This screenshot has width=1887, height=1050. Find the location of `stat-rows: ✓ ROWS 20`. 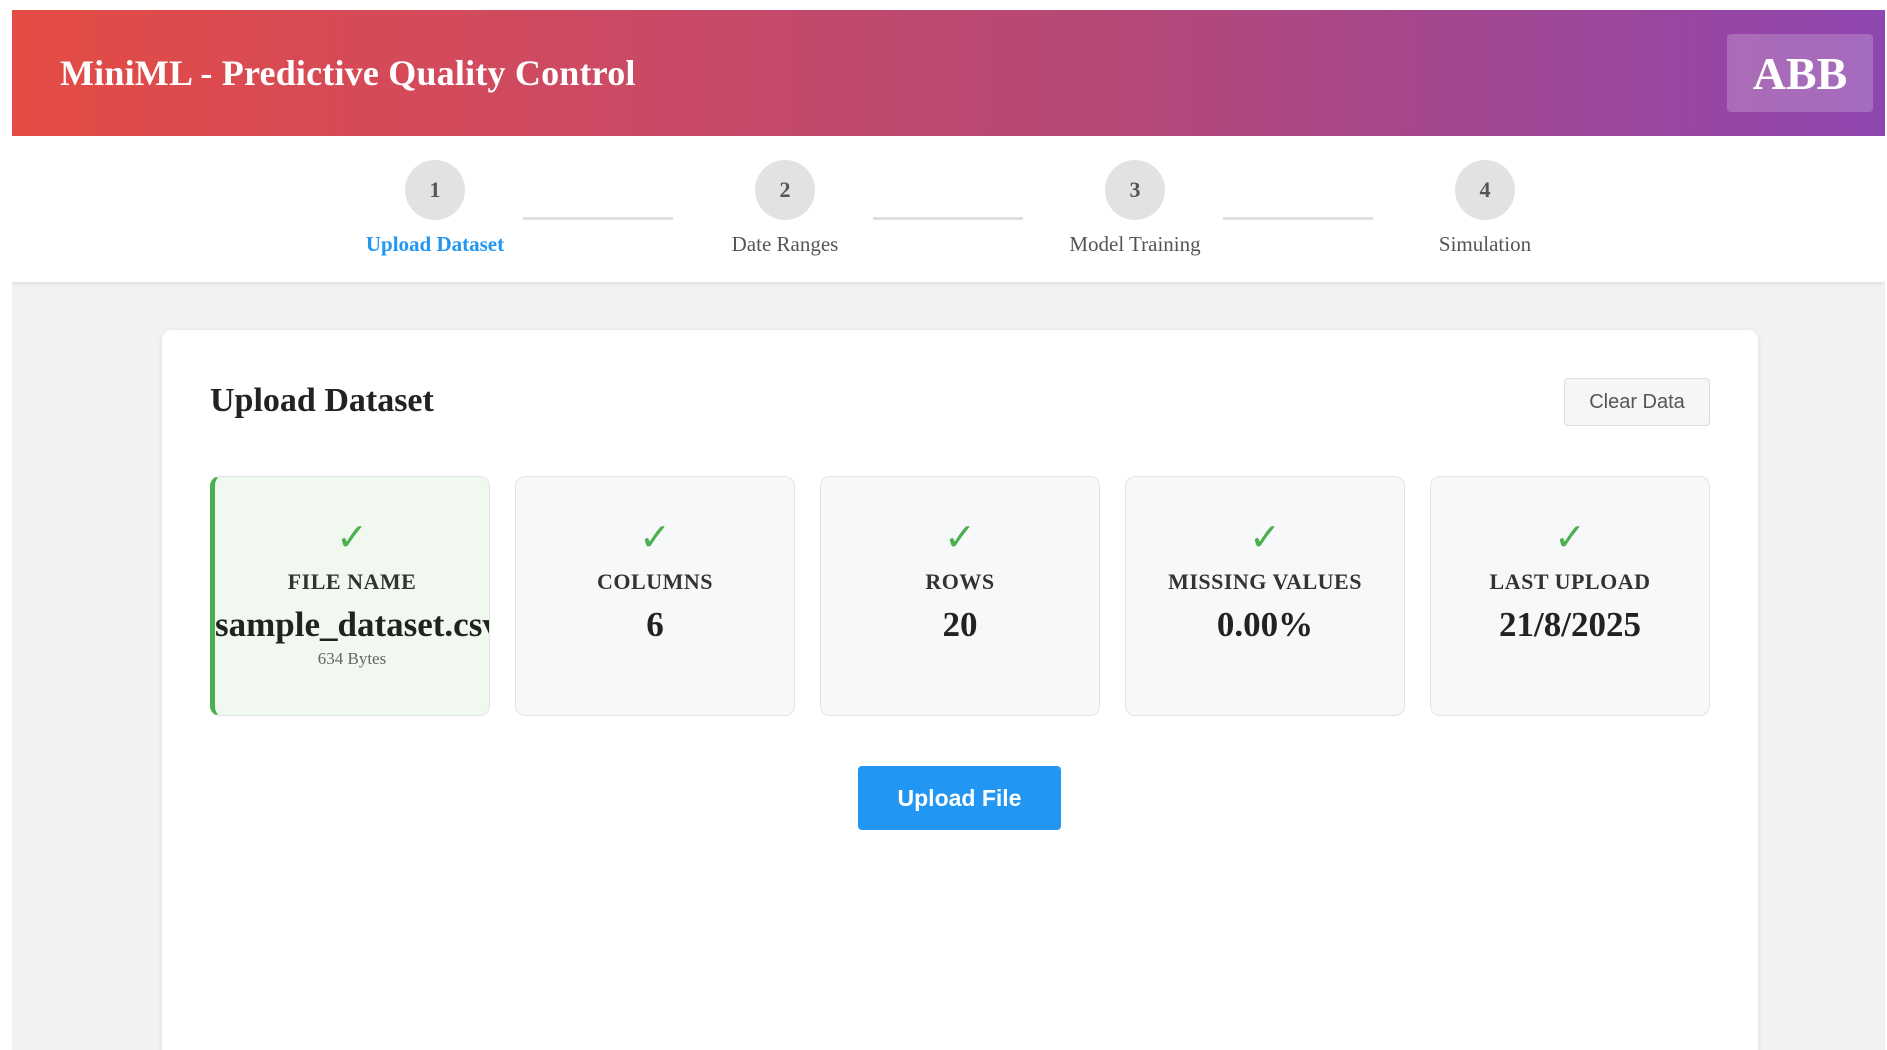

stat-rows: ✓ ROWS 20 is located at coordinates (960, 596).